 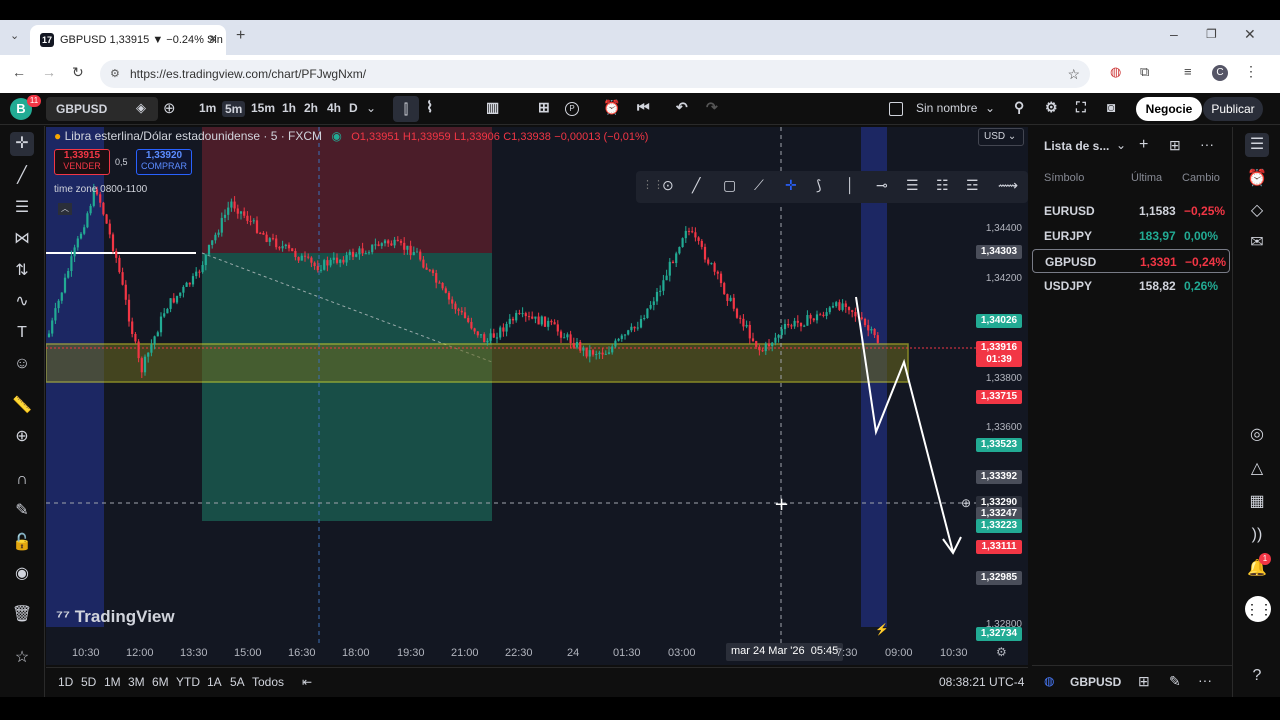 What do you see at coordinates (981, 682) in the screenshot?
I see `clock-timezone: 08:38:21 UTC-4` at bounding box center [981, 682].